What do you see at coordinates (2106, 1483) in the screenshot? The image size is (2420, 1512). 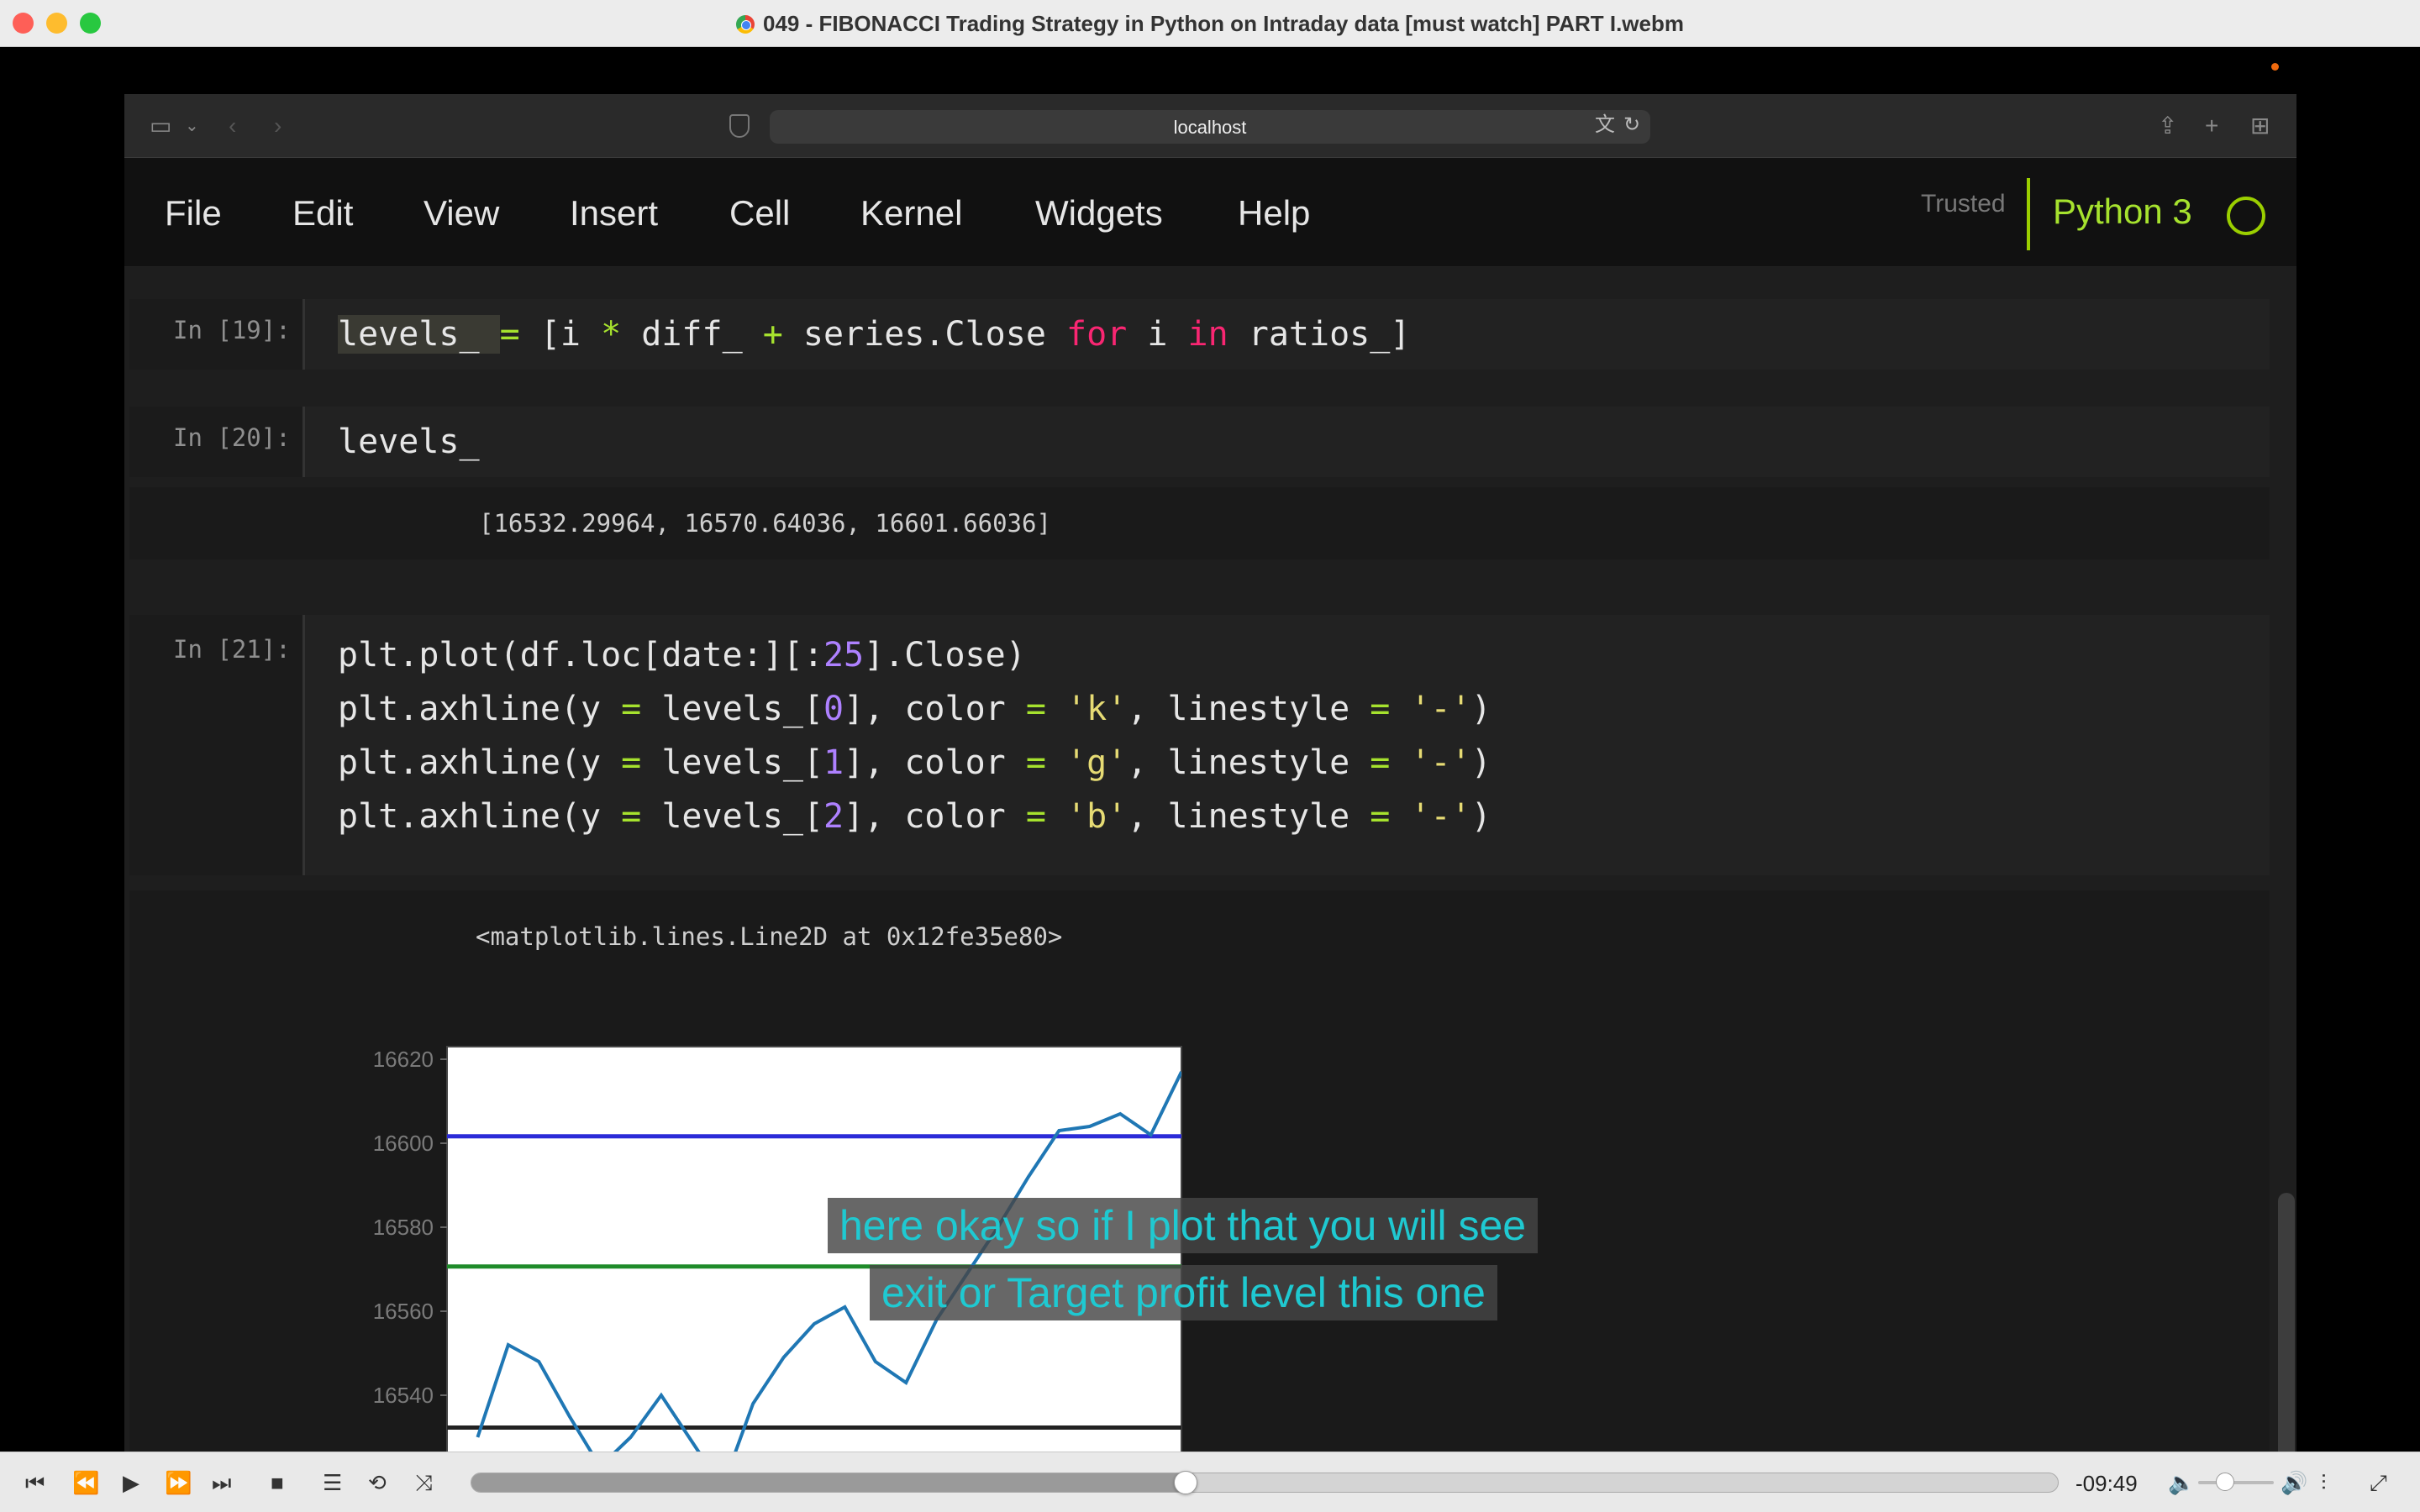 I see `time-remaining: -09:49` at bounding box center [2106, 1483].